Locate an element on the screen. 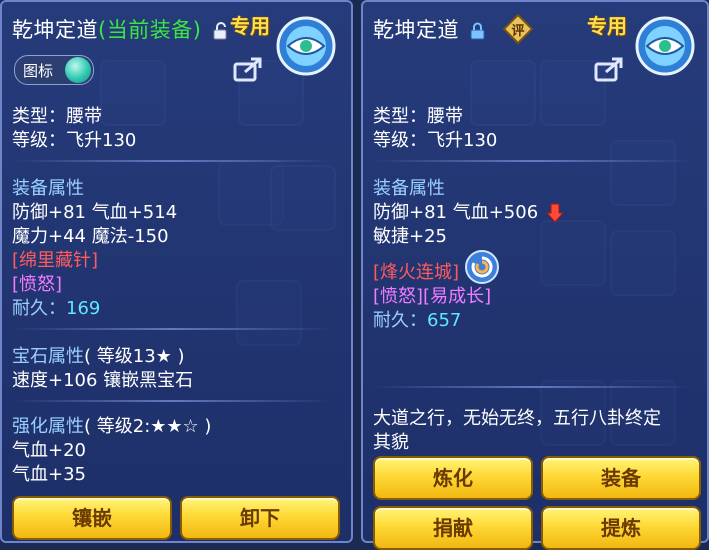 This screenshot has width=709, height=550. durability-value: 169 is located at coordinates (83, 308).